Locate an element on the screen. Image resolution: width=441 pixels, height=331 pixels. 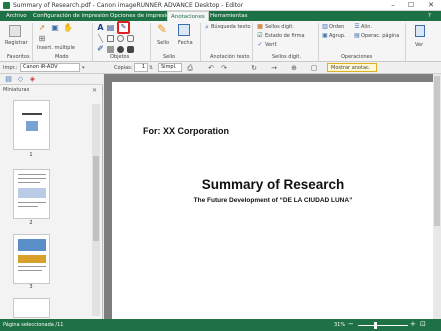
close-button: ✕ is located at coordinates (431, 5).